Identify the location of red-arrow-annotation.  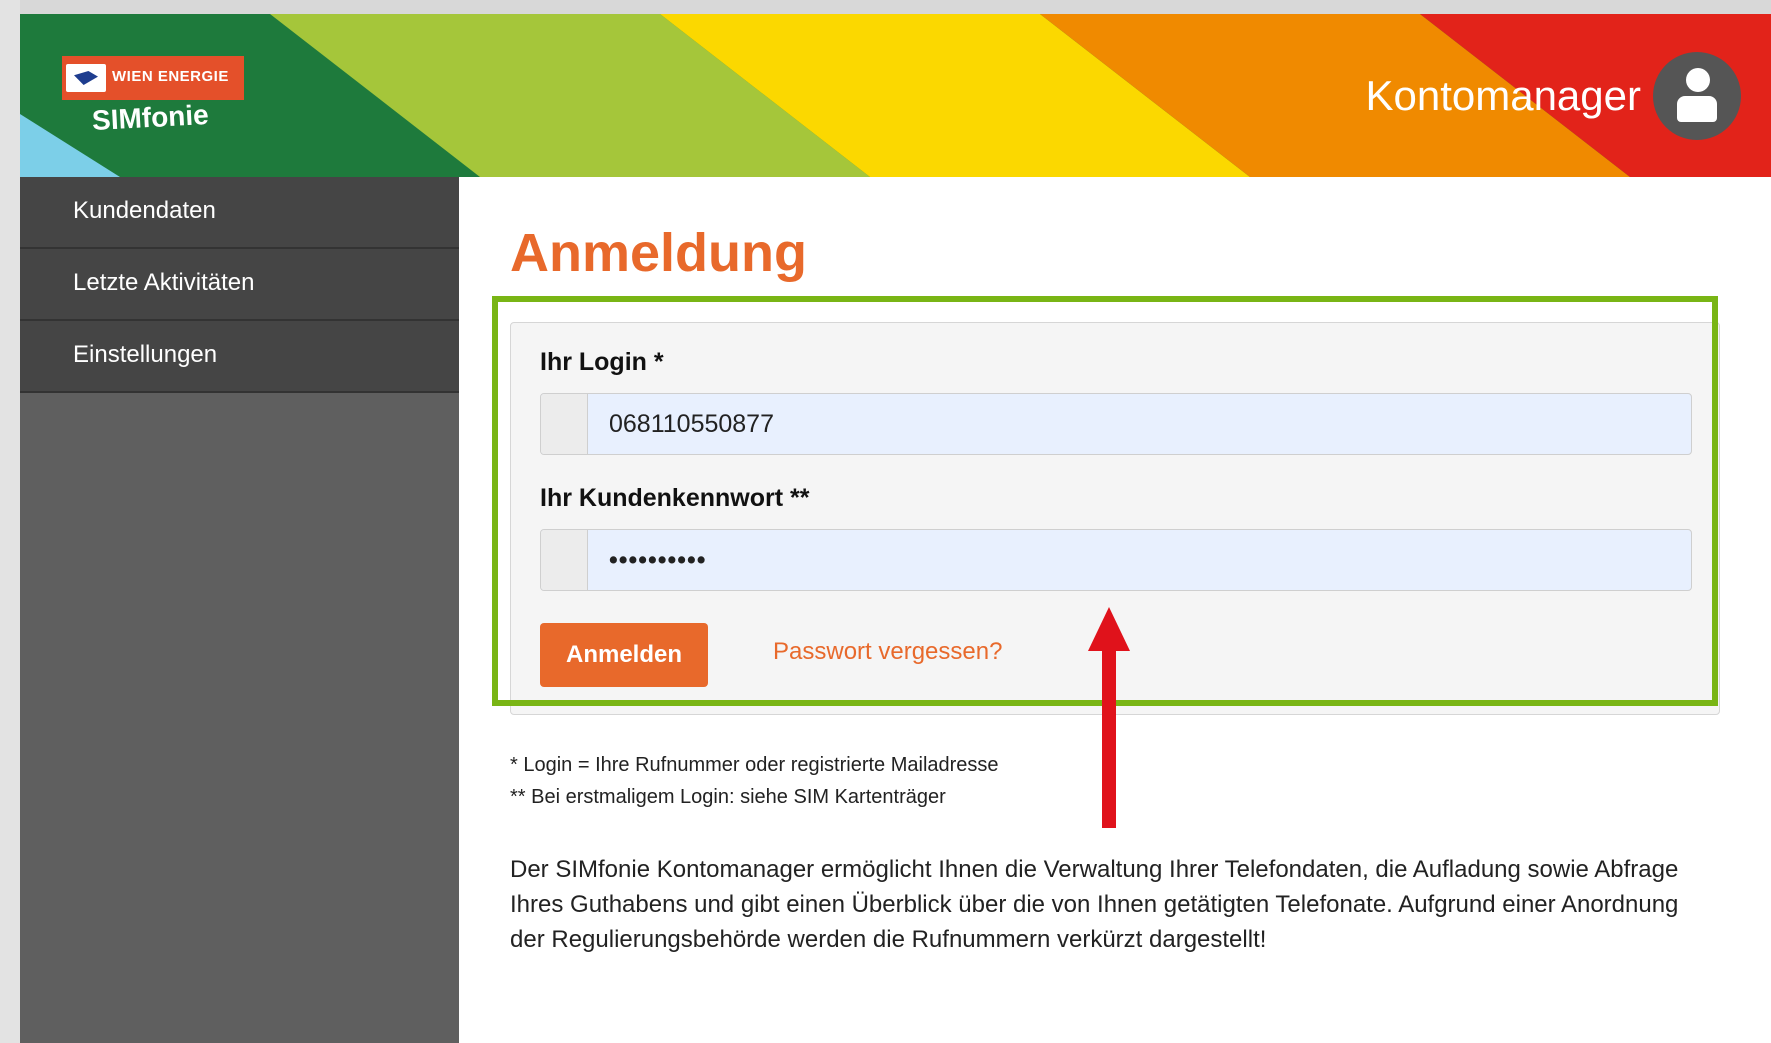
(1109, 738).